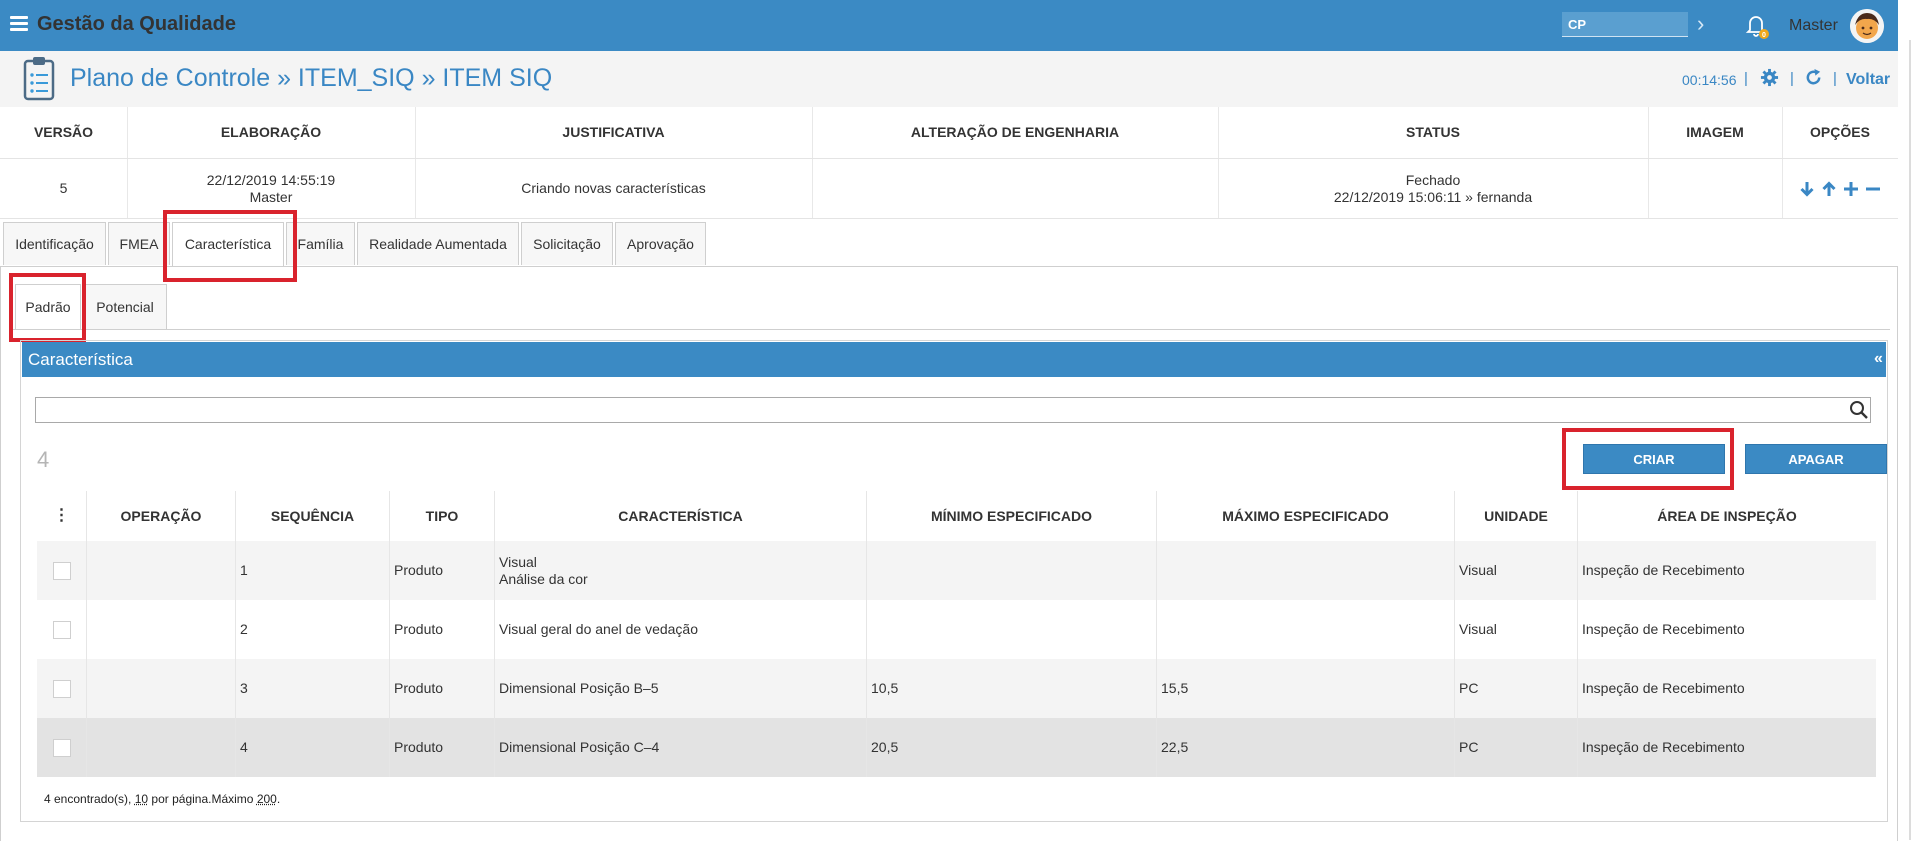 This screenshot has width=1919, height=841. I want to click on clipboard-icon, so click(39, 79).